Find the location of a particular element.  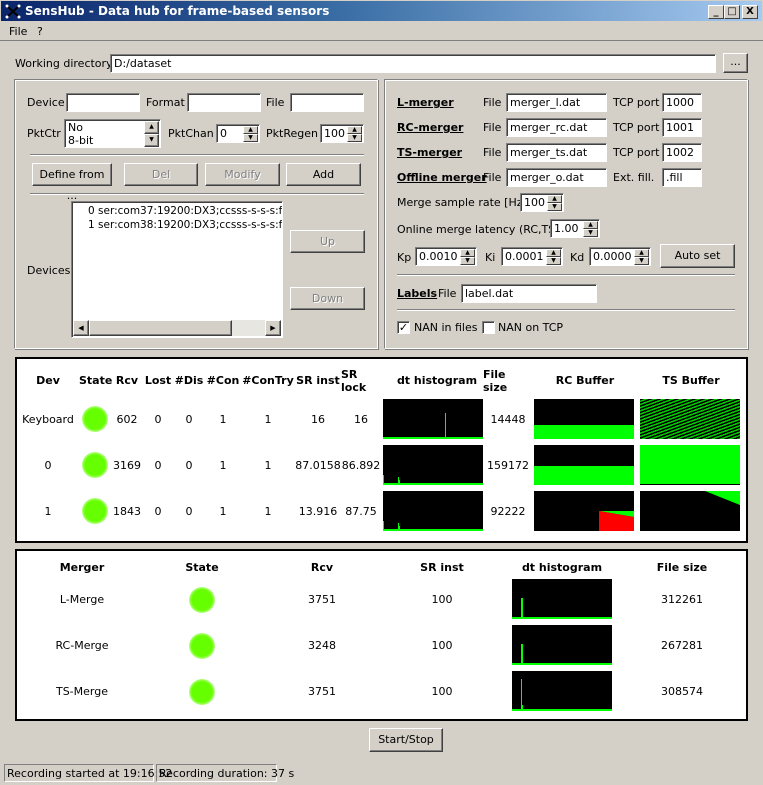

pktchan-spin-arrows: ▲ ▼ is located at coordinates (250, 134).